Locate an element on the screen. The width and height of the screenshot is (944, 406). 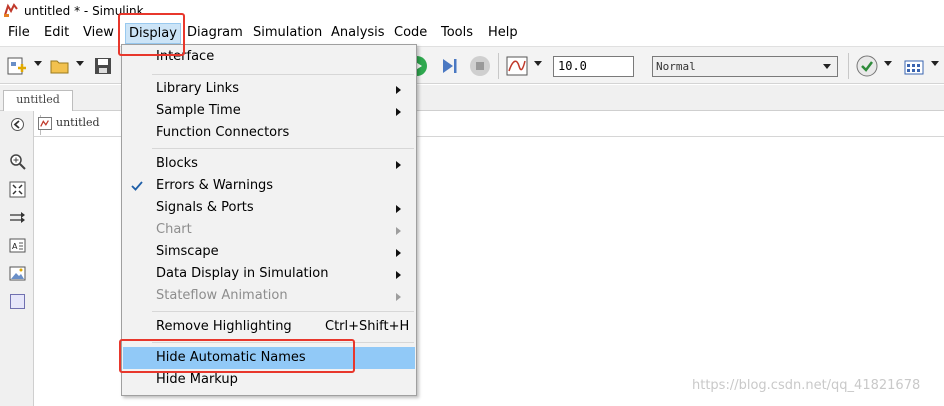
image-icon is located at coordinates (17, 273).